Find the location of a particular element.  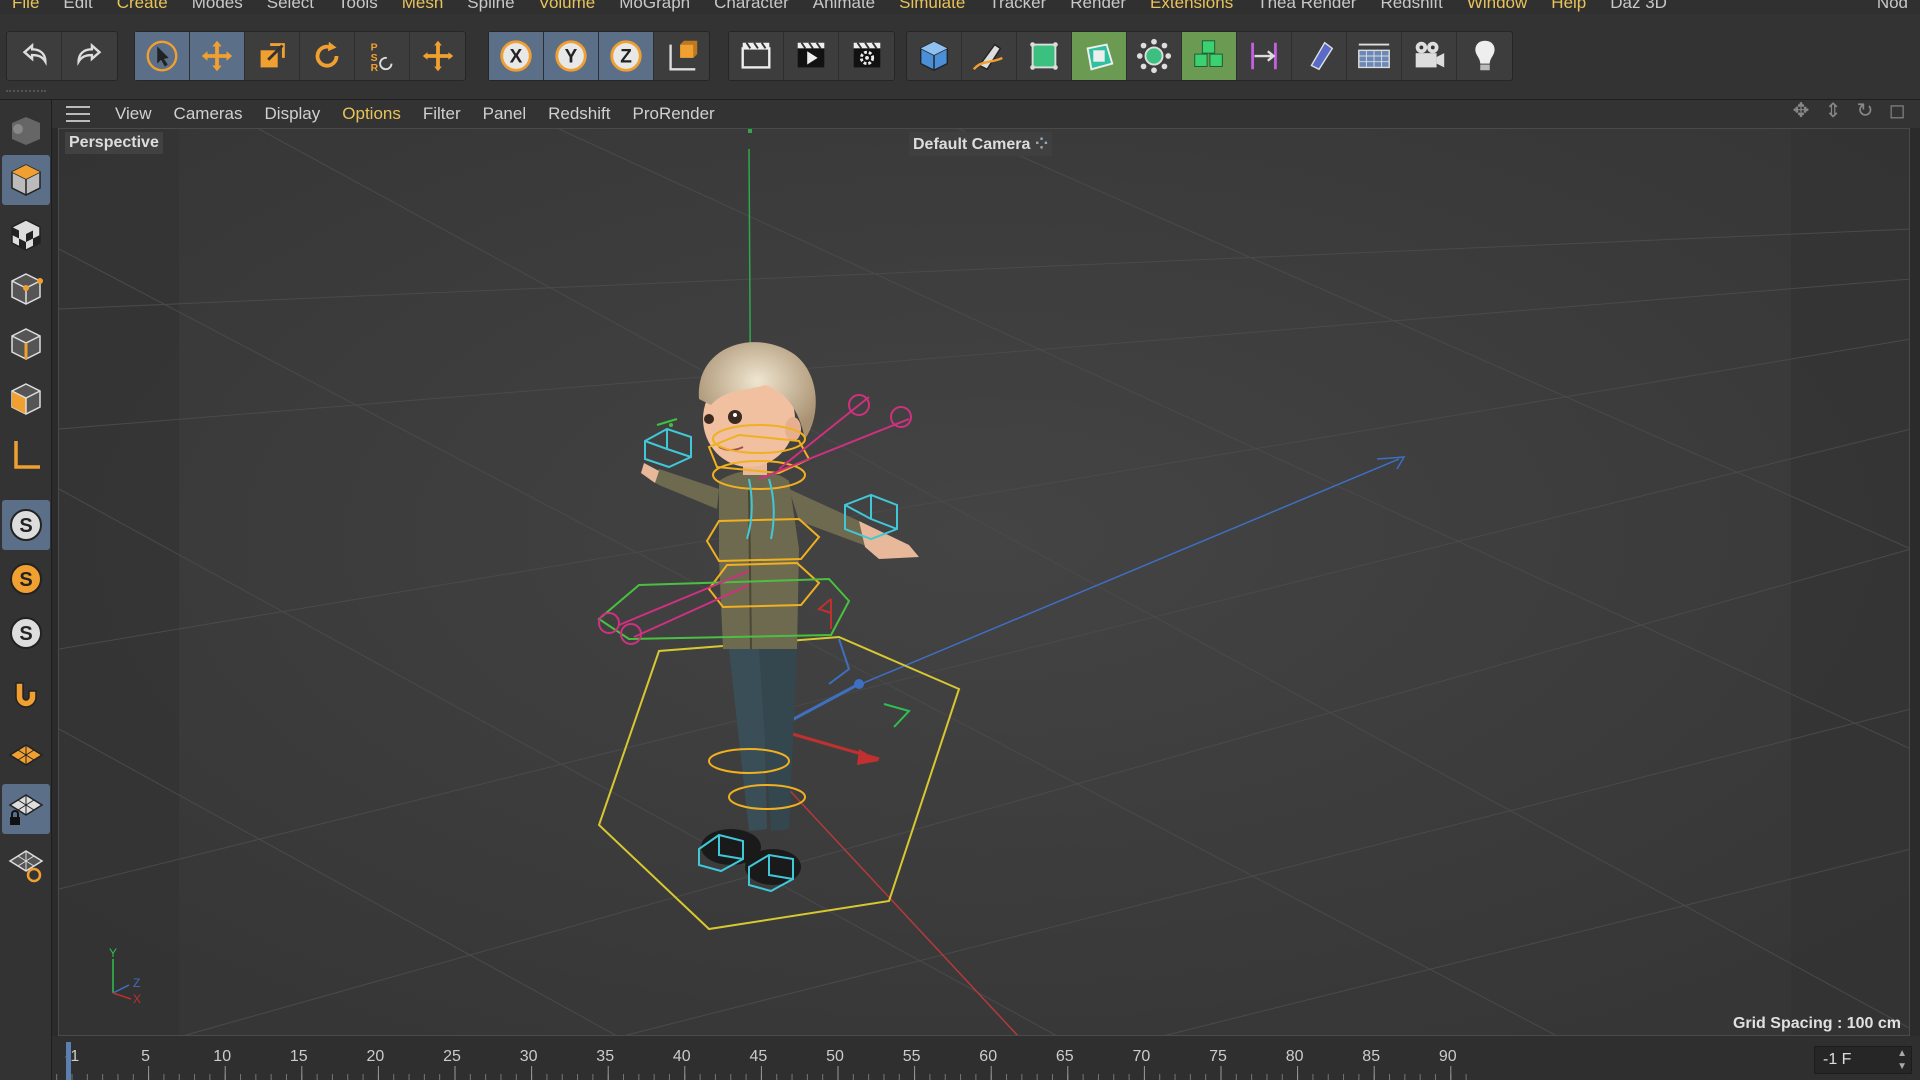

svg-text: R is located at coordinates (375, 68).